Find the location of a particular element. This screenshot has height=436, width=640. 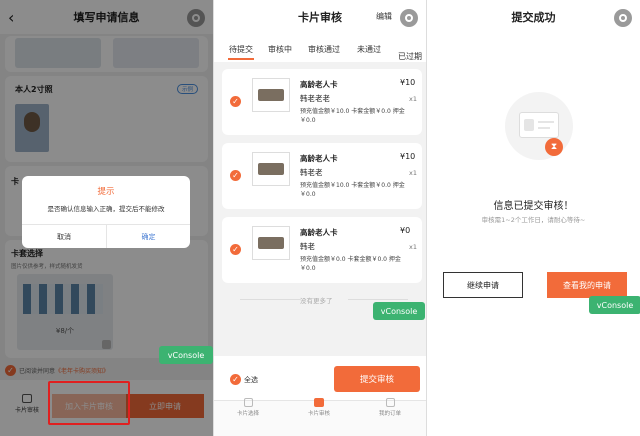

nav-bar: 提交成功 is located at coordinates (533, 17).